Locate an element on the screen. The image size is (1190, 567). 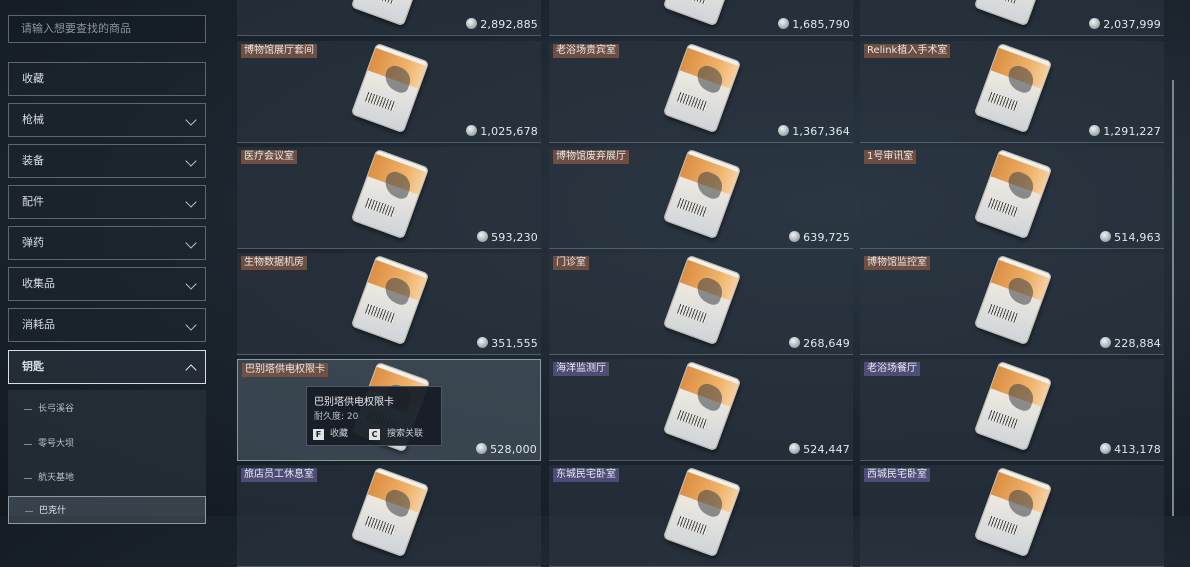
scrollbar is located at coordinates (1173, 298).